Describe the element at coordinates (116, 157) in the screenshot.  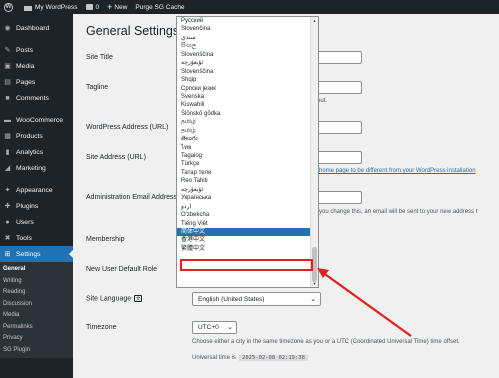
I see `site-address-label: Site Address (URL)` at that location.